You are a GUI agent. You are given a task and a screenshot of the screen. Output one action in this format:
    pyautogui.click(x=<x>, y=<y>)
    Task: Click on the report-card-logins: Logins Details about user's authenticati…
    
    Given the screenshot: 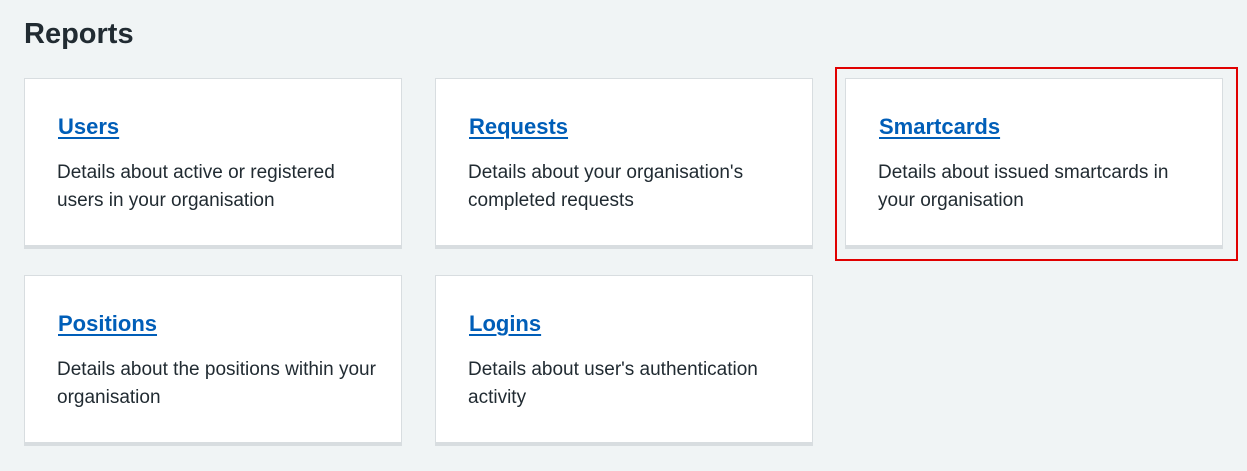 What is the action you would take?
    pyautogui.click(x=624, y=360)
    